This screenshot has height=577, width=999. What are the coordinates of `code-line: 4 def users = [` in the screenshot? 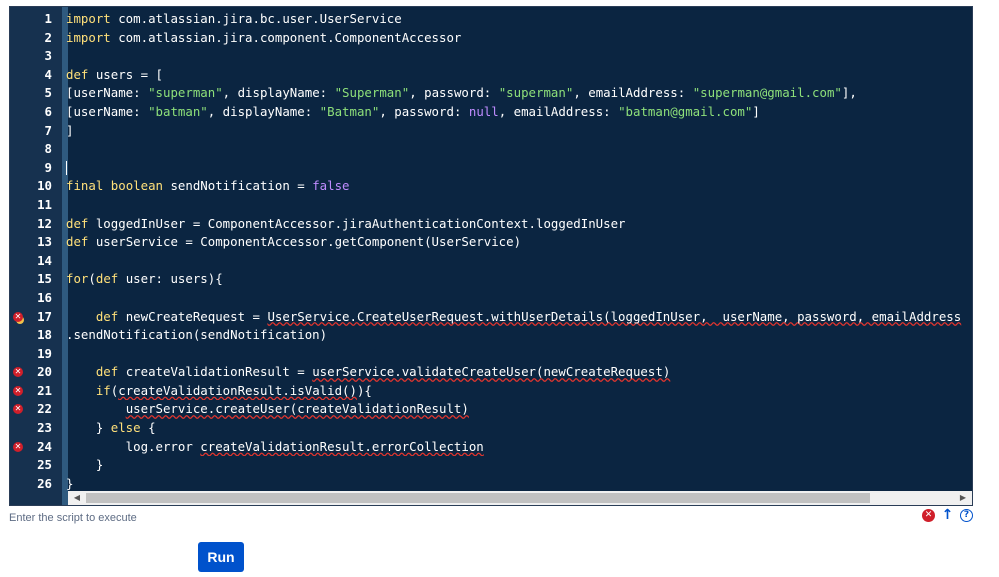 It's located at (491, 75).